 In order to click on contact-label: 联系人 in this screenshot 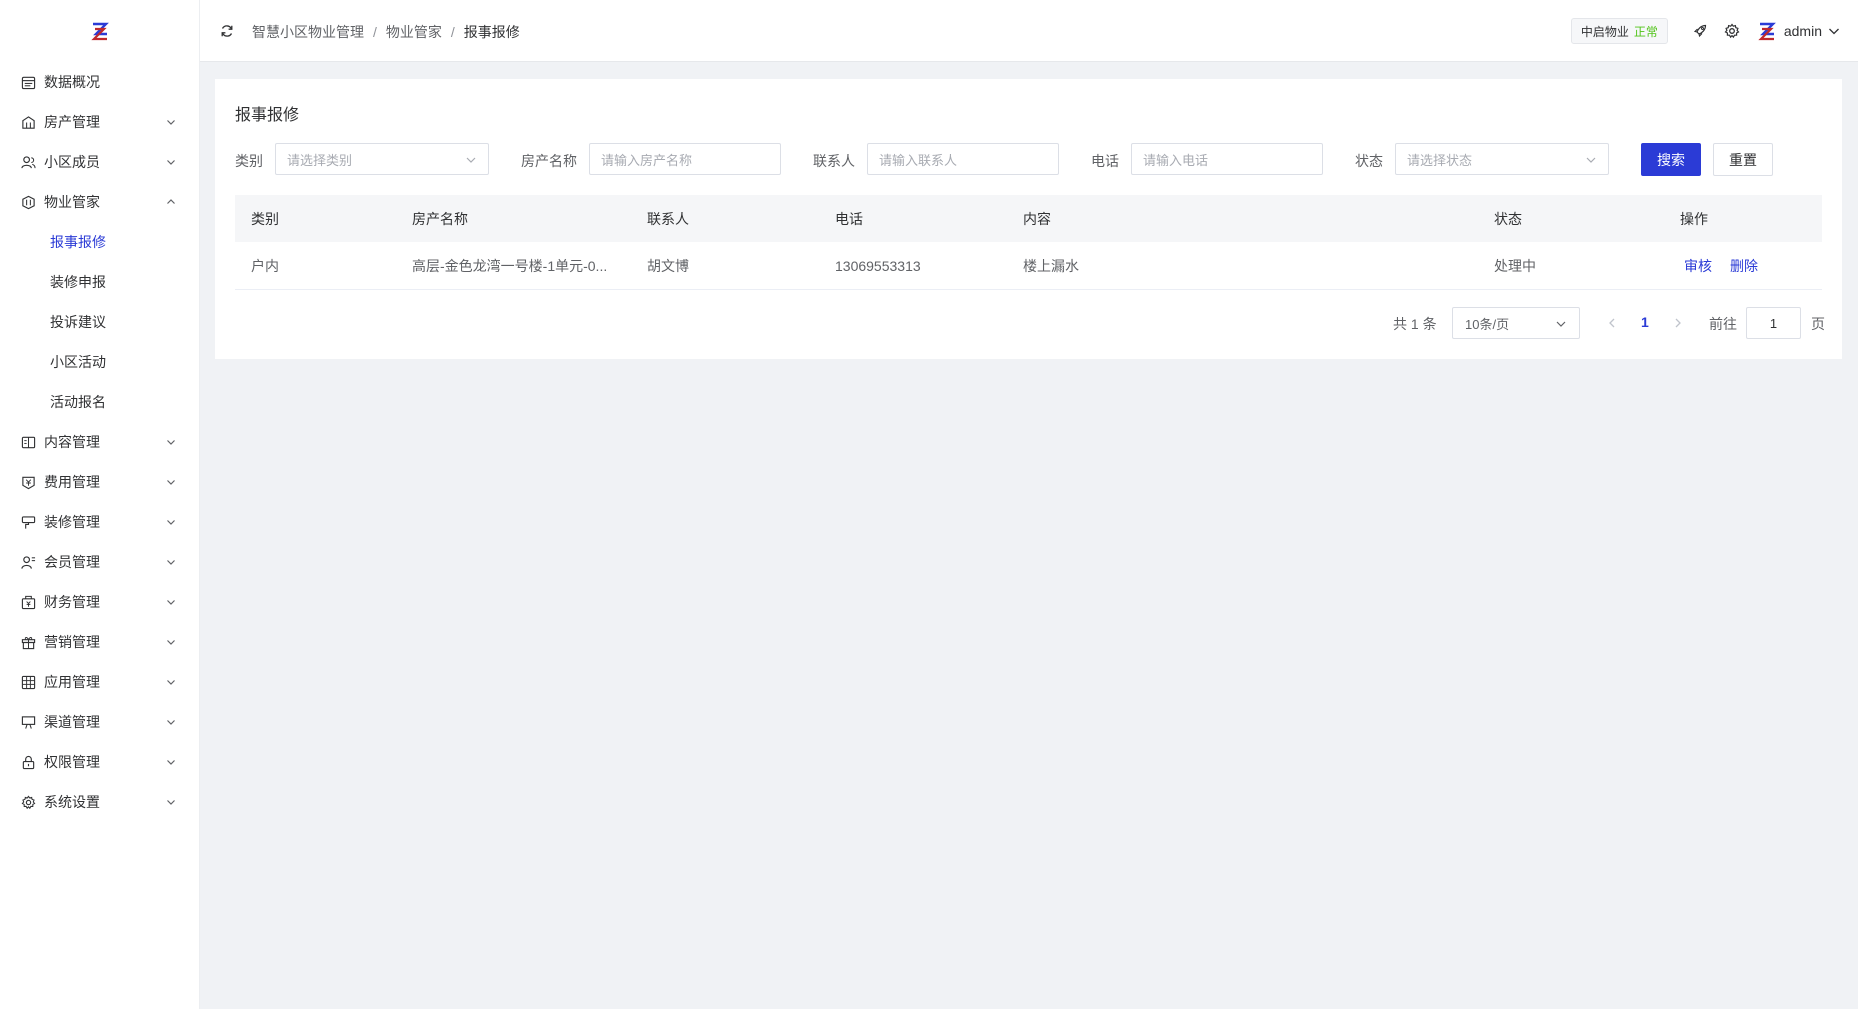, I will do `click(834, 161)`.